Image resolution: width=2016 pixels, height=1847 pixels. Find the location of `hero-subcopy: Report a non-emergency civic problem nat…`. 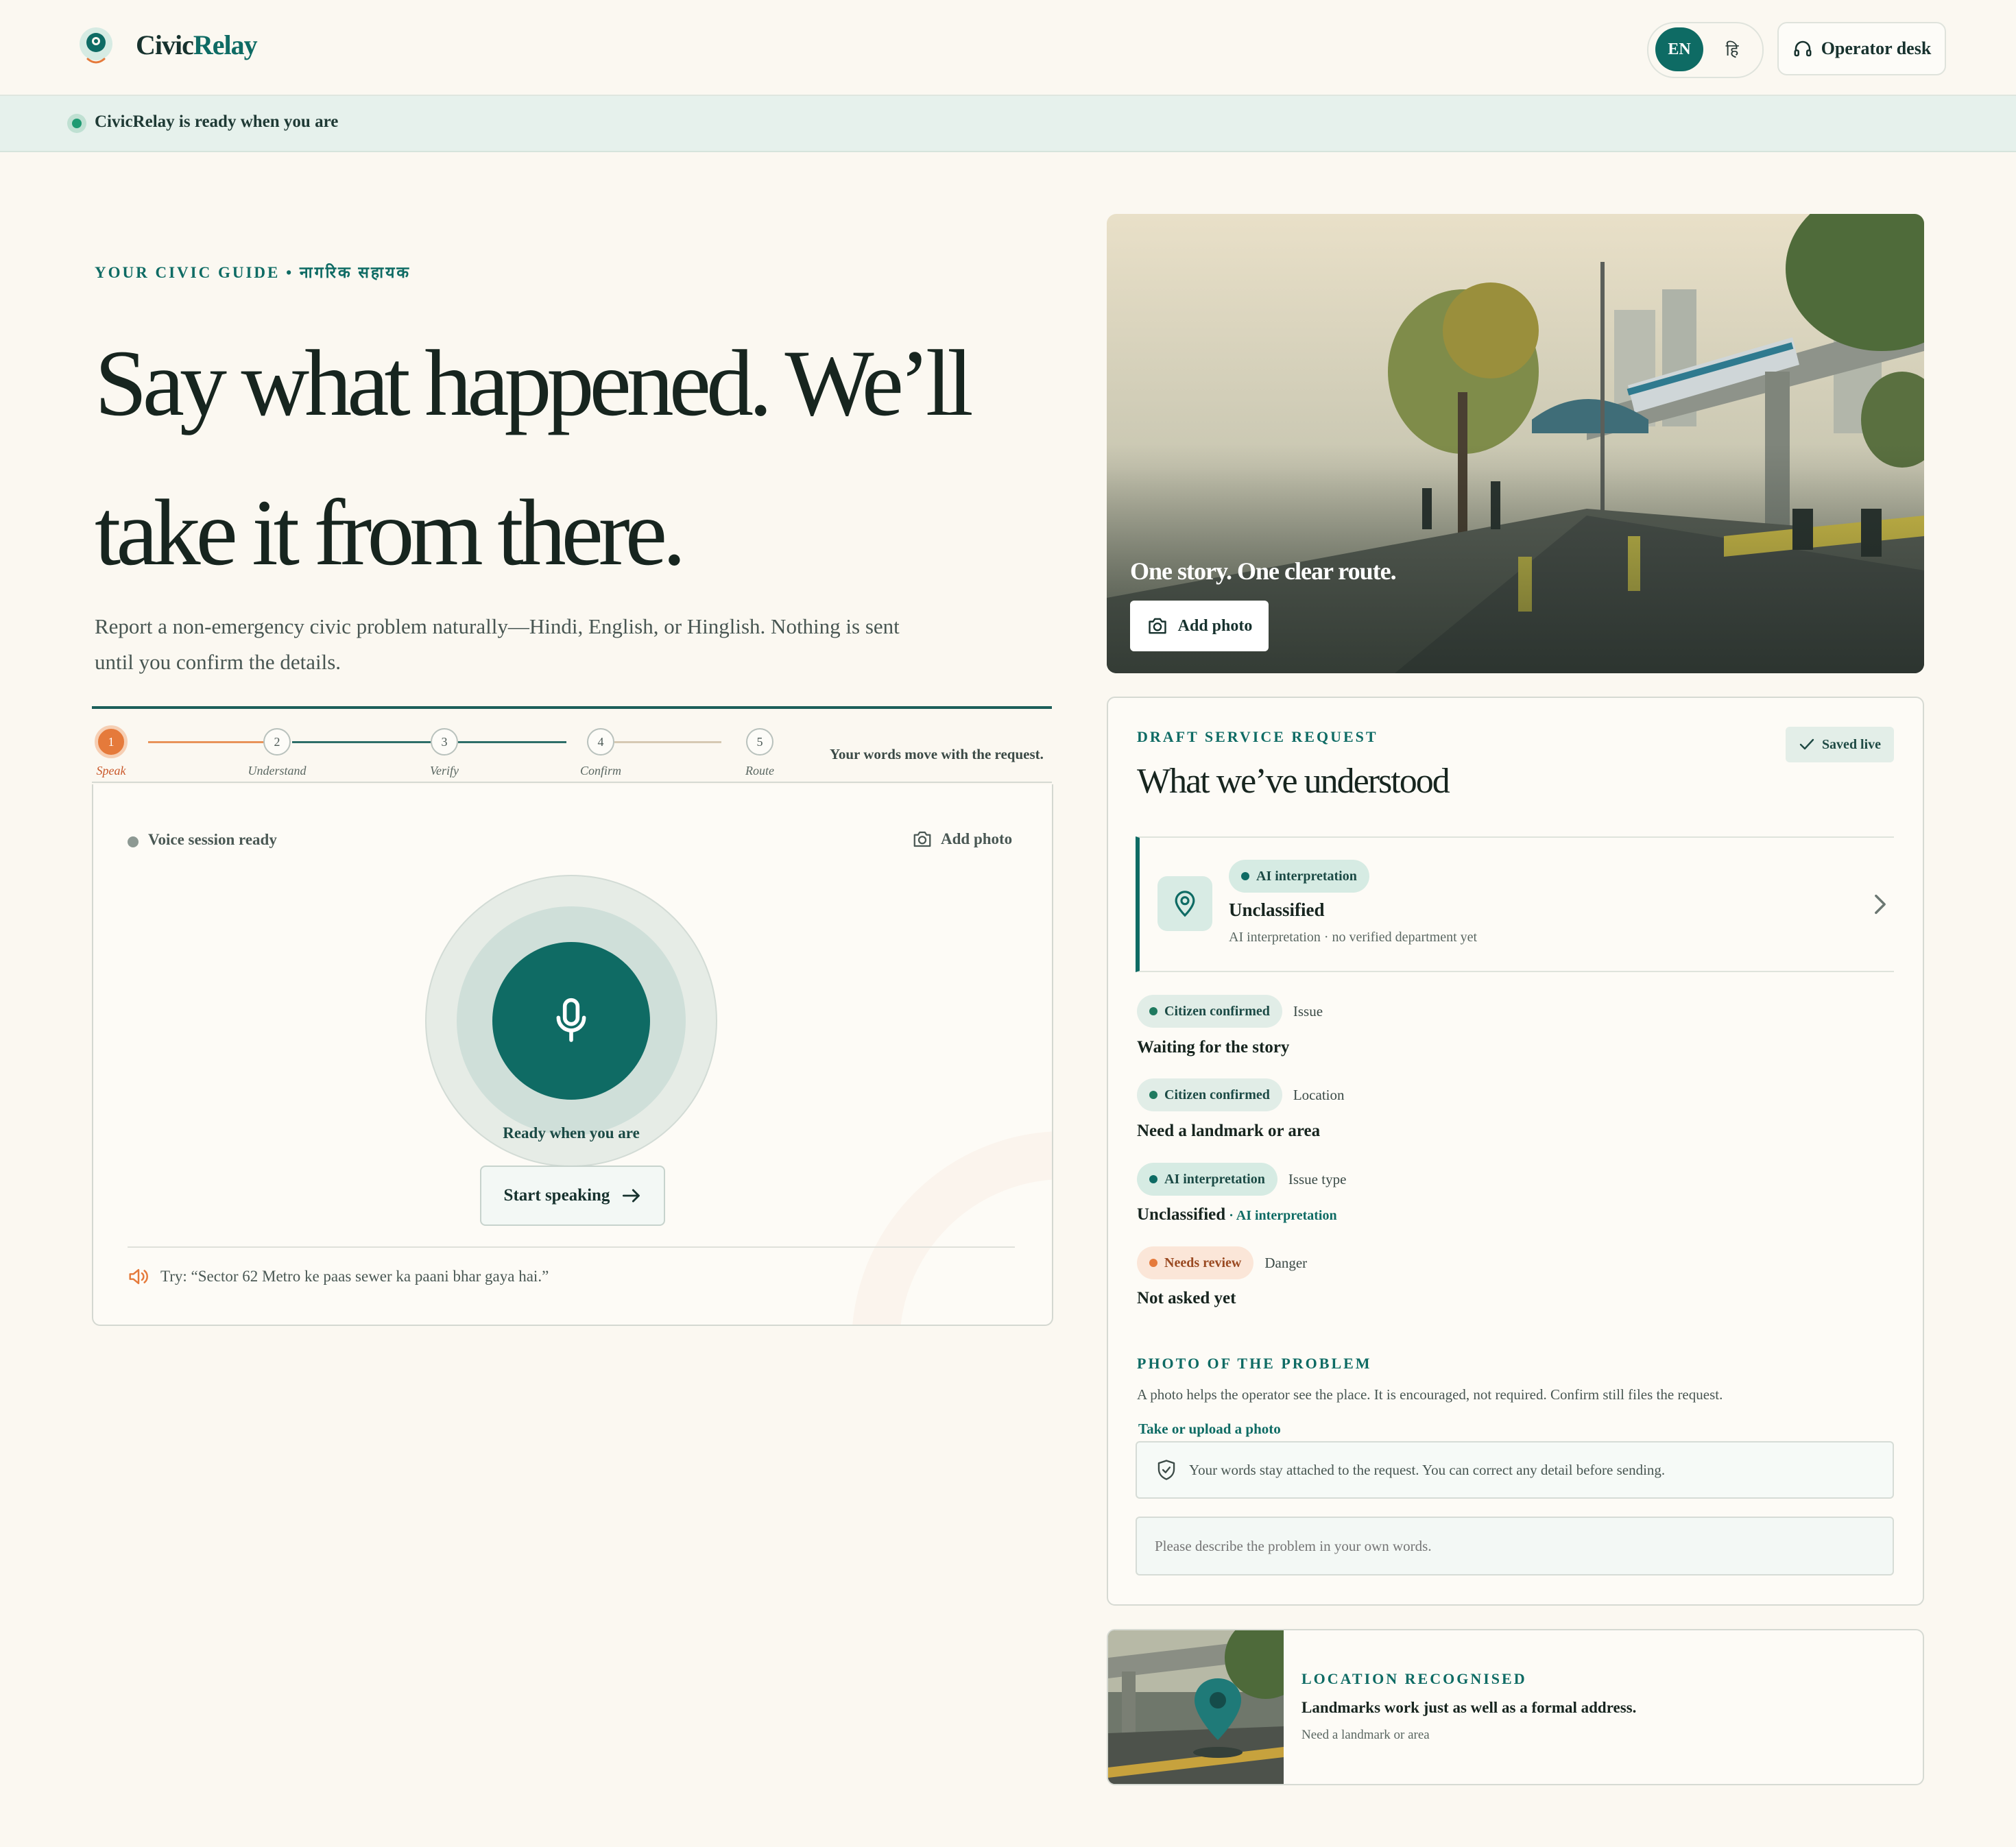

hero-subcopy: Report a non-emergency civic problem nat… is located at coordinates (497, 644).